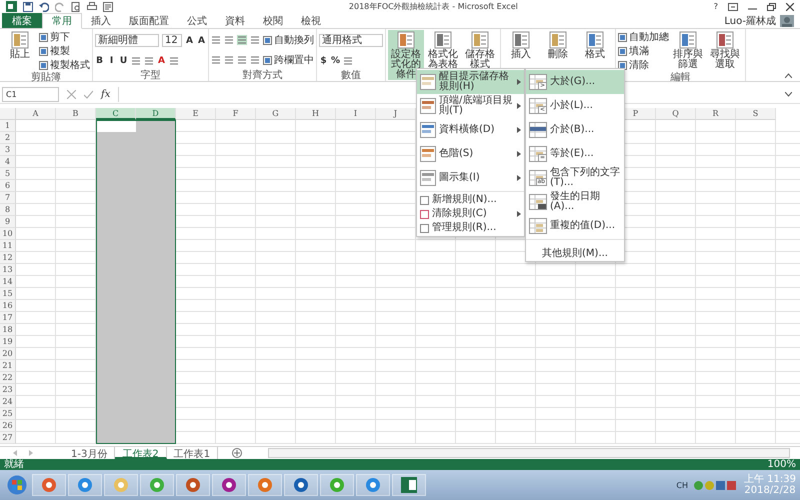  I want to click on ribbon-button: 設定格式化的條件, so click(406, 55).